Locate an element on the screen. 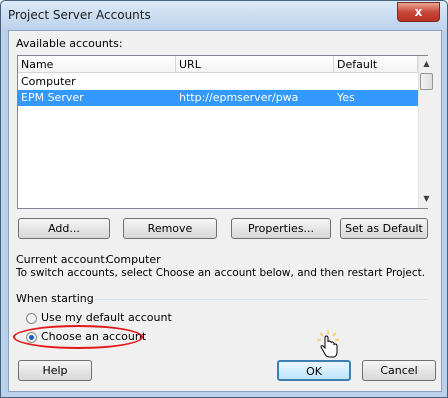 This screenshot has height=398, width=448. column-header-url: URL is located at coordinates (255, 64).